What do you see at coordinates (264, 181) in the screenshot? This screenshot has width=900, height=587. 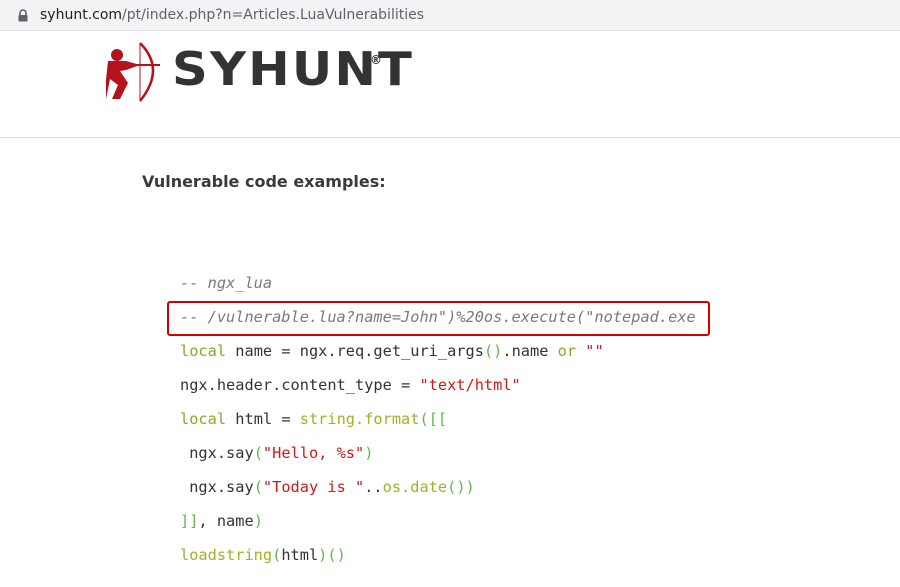 I see `section-heading: Vulnerable code examples:` at bounding box center [264, 181].